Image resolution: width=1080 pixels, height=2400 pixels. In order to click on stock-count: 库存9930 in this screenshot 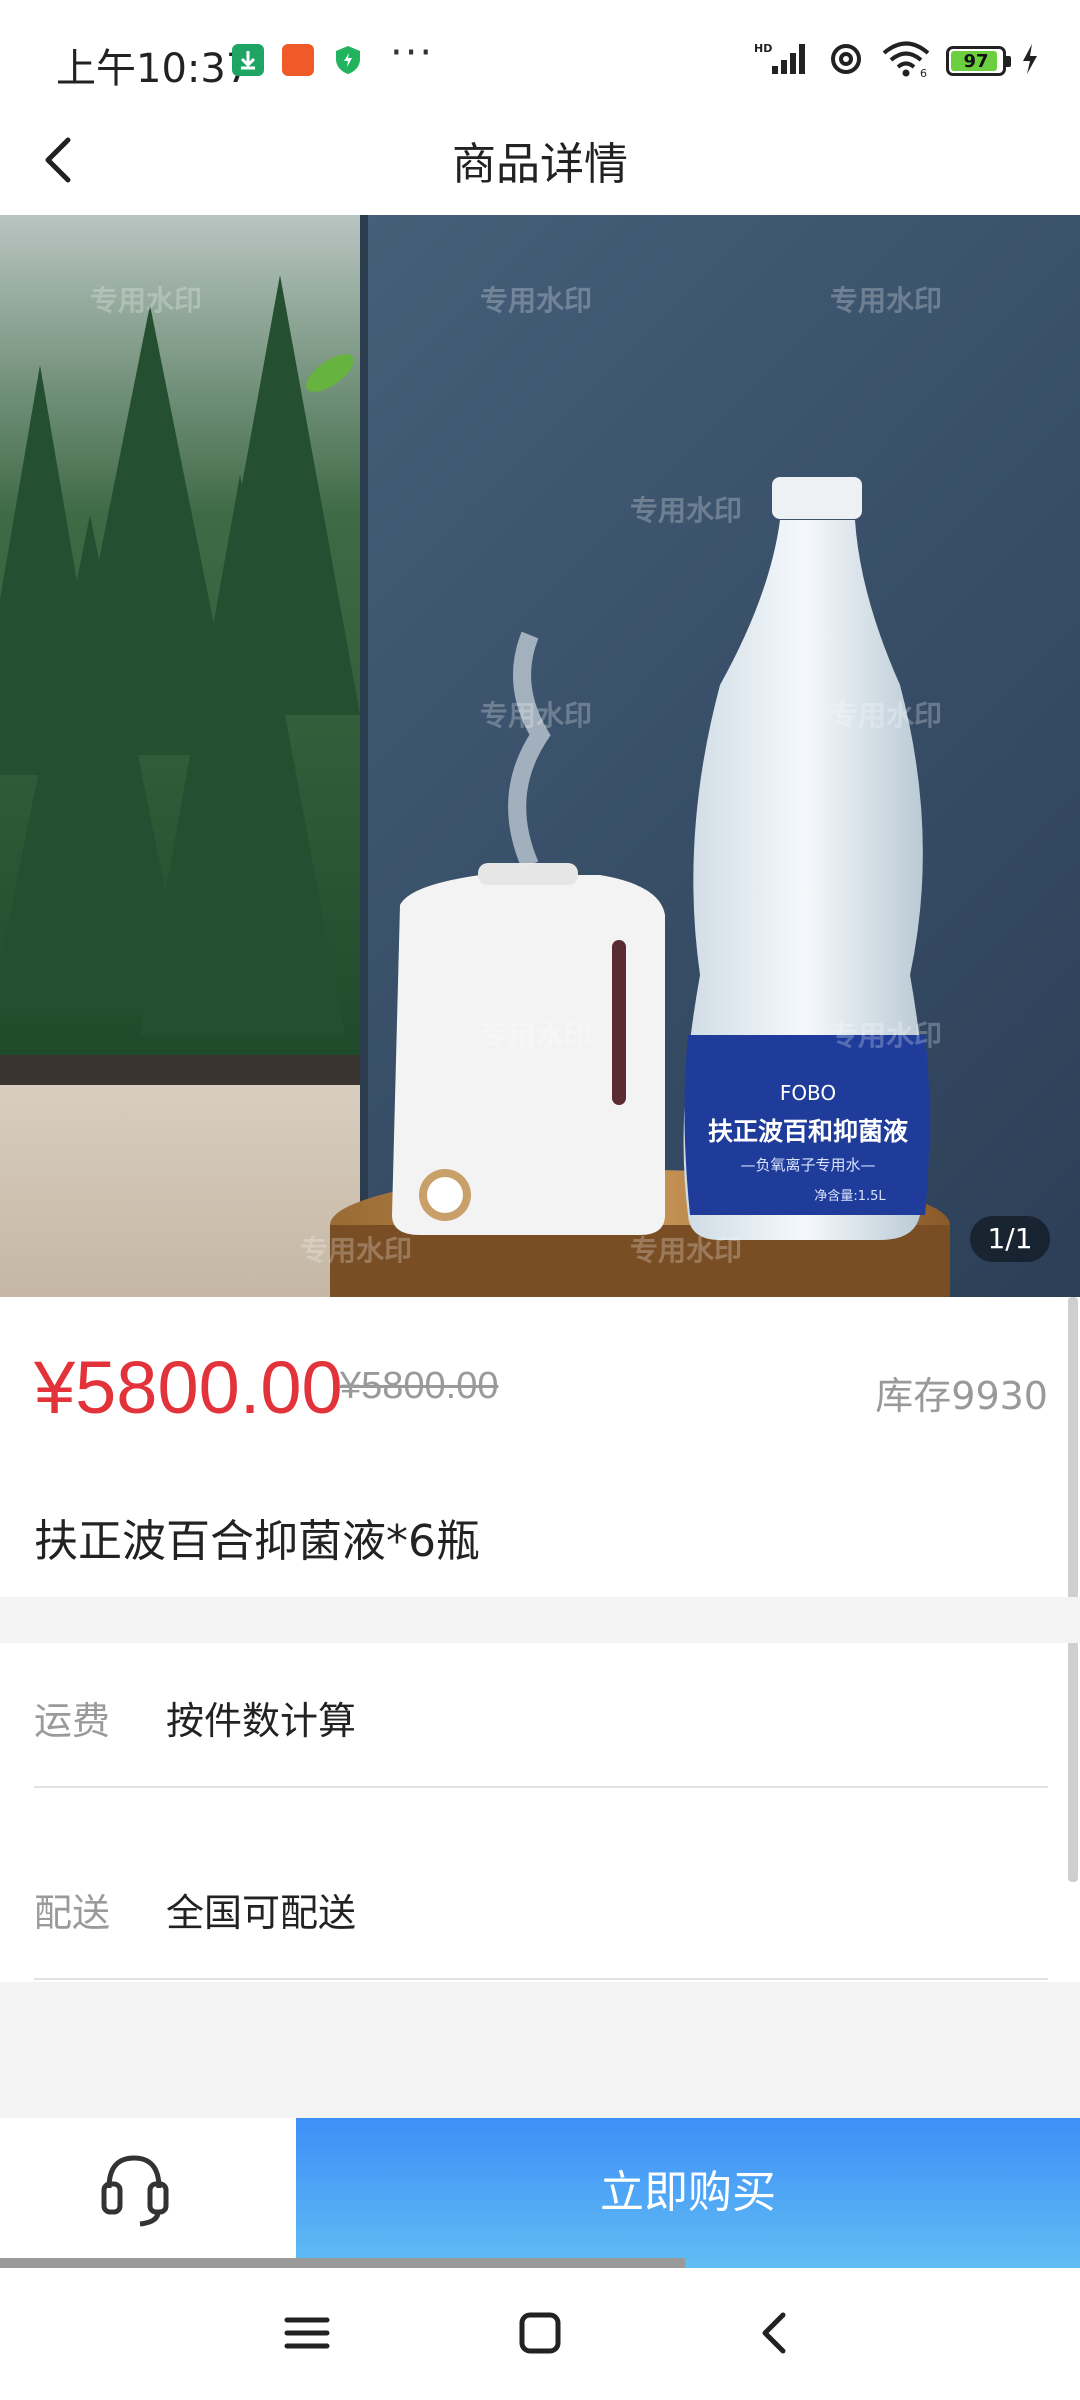, I will do `click(961, 1396)`.